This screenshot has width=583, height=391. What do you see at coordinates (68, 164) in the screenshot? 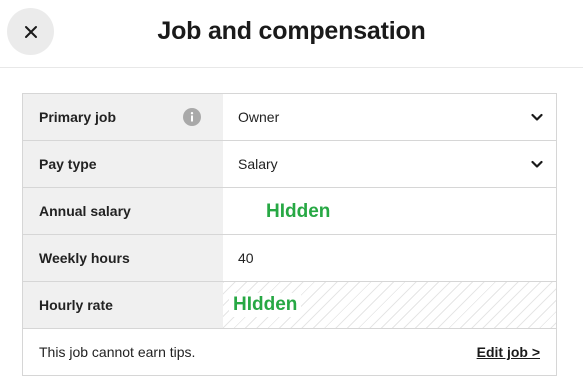
I see `pay-type-label: Pay type` at bounding box center [68, 164].